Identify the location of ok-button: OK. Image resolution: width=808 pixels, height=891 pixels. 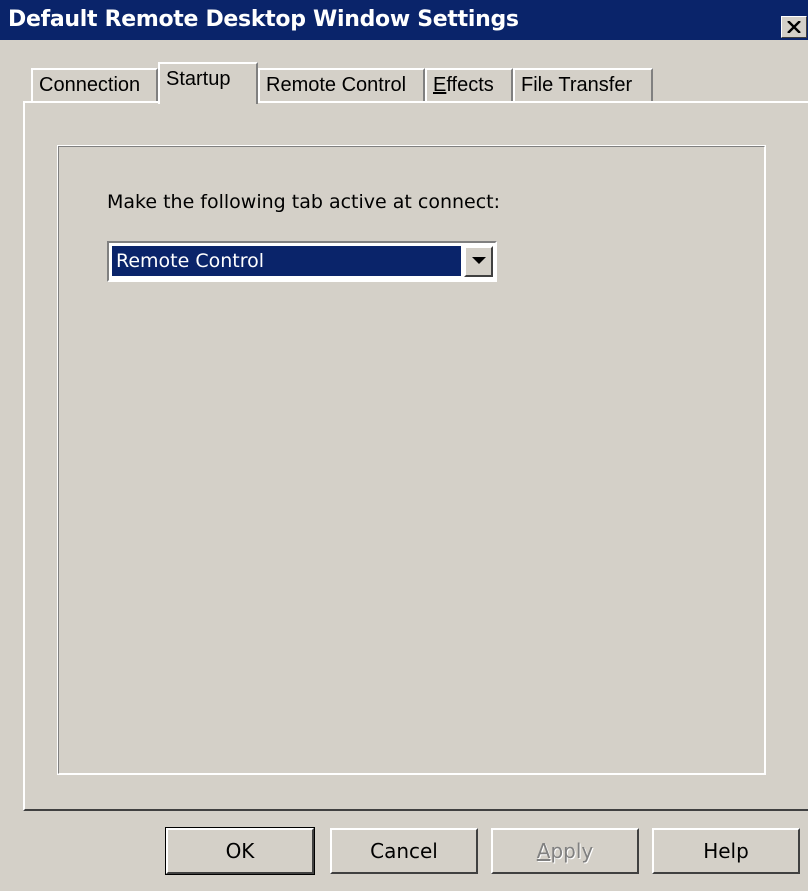
(240, 851).